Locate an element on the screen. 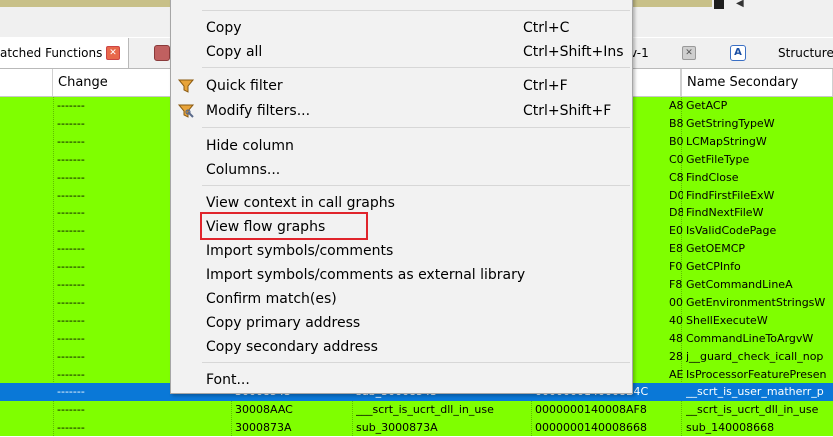 This screenshot has width=833, height=437. tab-matched-functions: atched Functions ✕ is located at coordinates (64, 53).